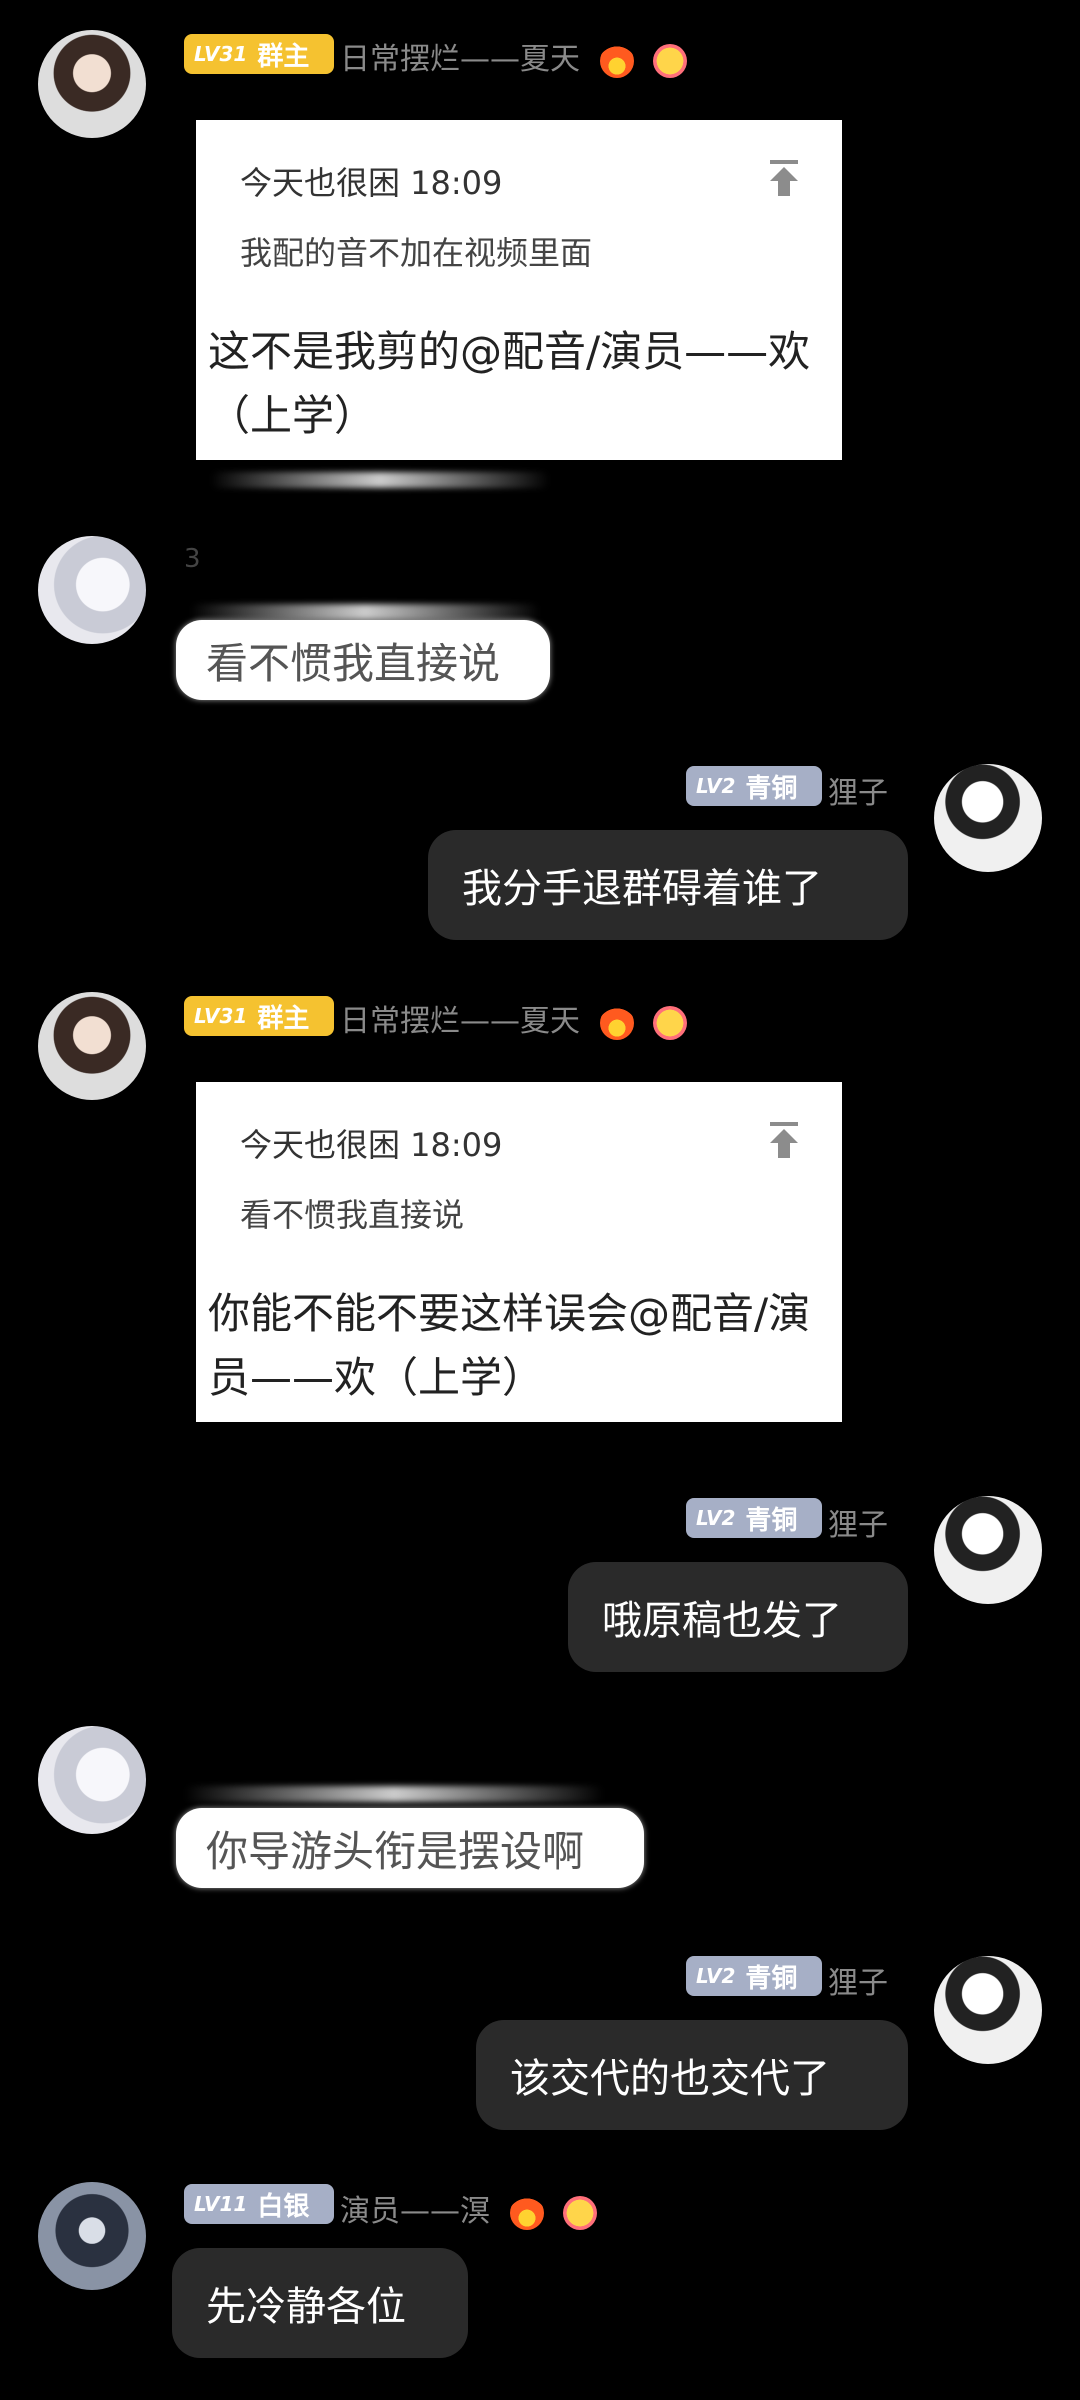 The height and width of the screenshot is (2400, 1080). What do you see at coordinates (353, 663) in the screenshot?
I see `message-text: 看不惯我直接说` at bounding box center [353, 663].